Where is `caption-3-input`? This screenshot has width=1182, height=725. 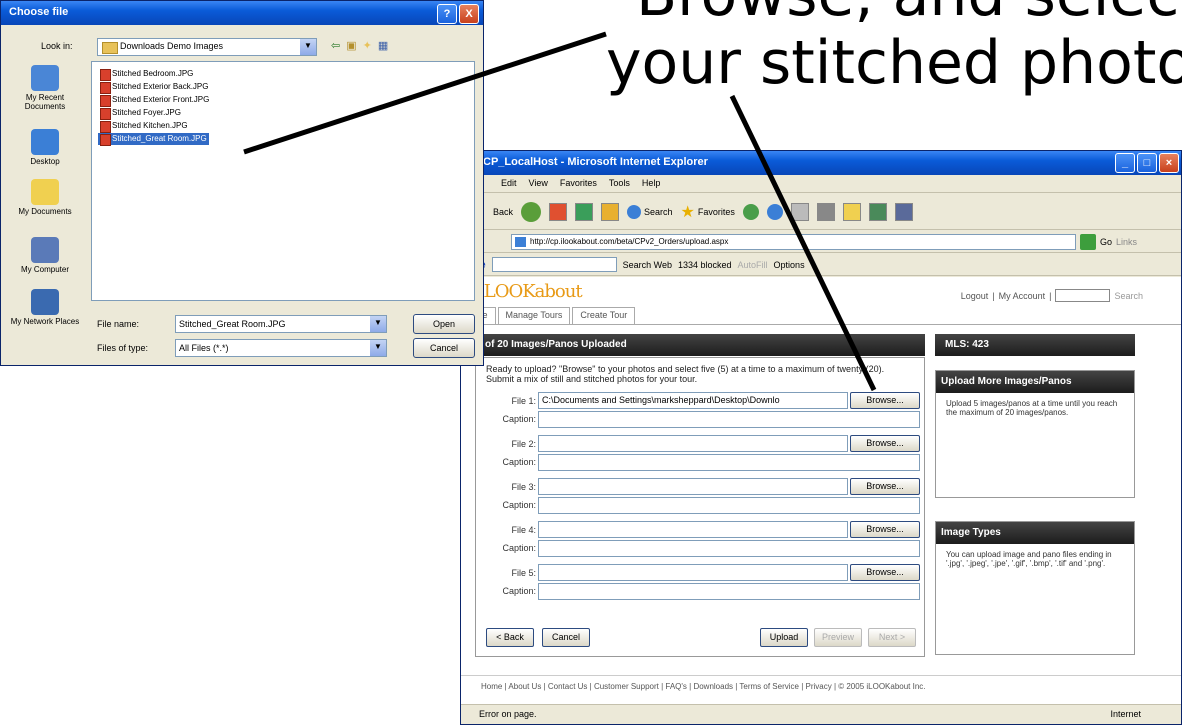
caption-3-input is located at coordinates (729, 505).